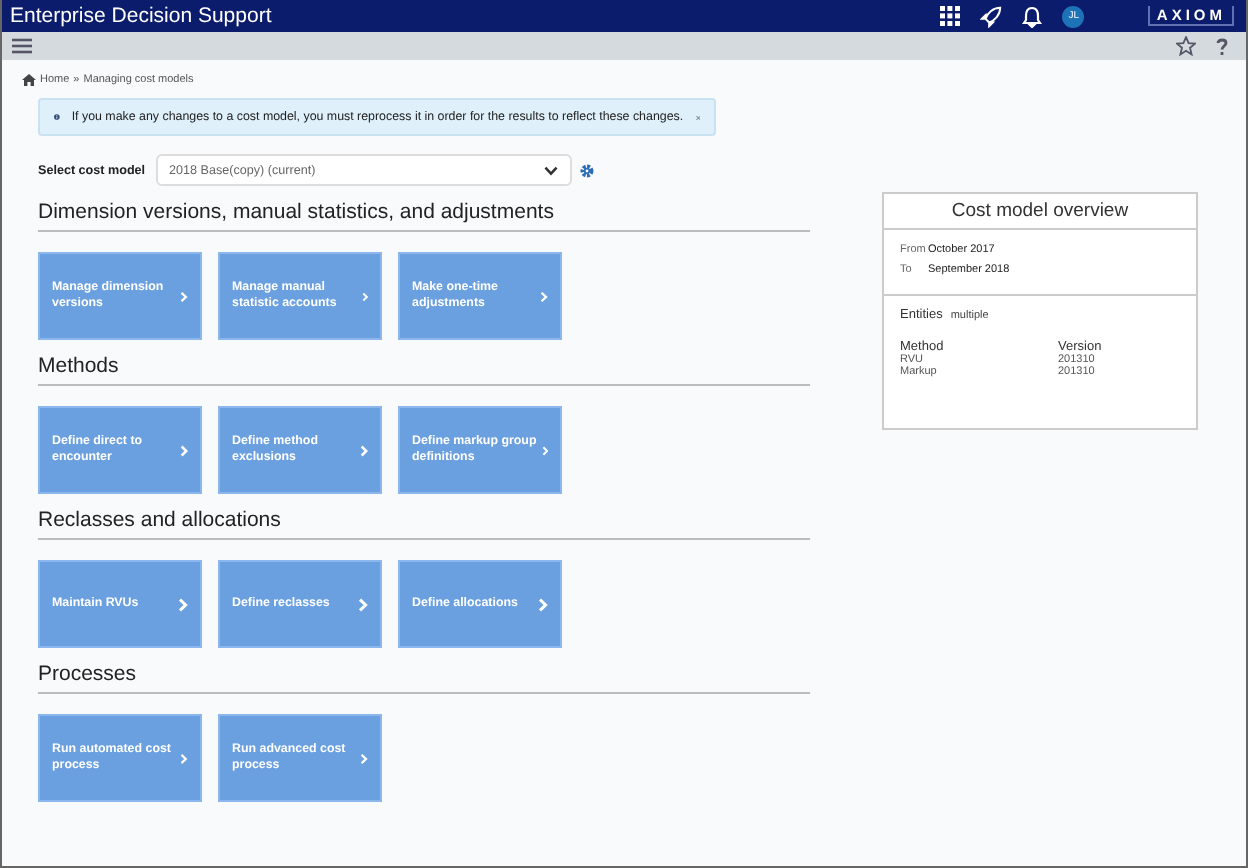  What do you see at coordinates (586, 170) in the screenshot?
I see `settings-icon` at bounding box center [586, 170].